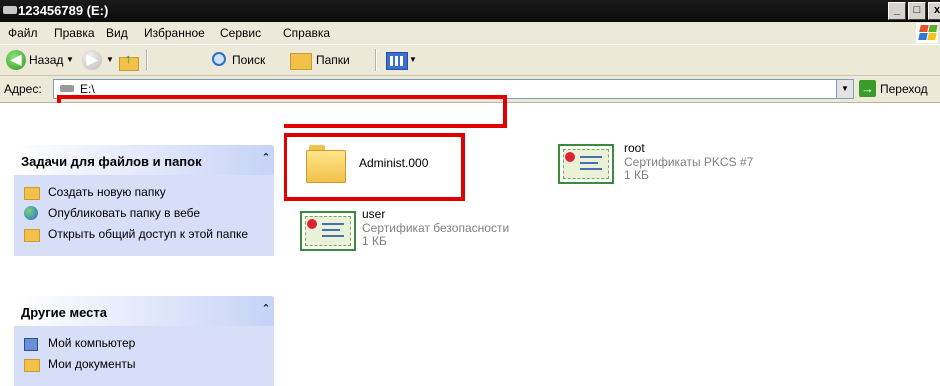 This screenshot has height=386, width=940. Describe the element at coordinates (148, 234) in the screenshot. I see `task-label: Открыть общий доступ к этой папке` at that location.